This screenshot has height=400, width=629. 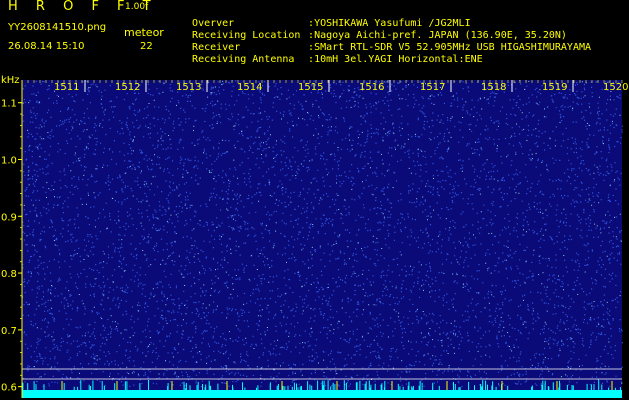 What do you see at coordinates (615, 87) in the screenshot?
I see `time-label: 1520` at bounding box center [615, 87].